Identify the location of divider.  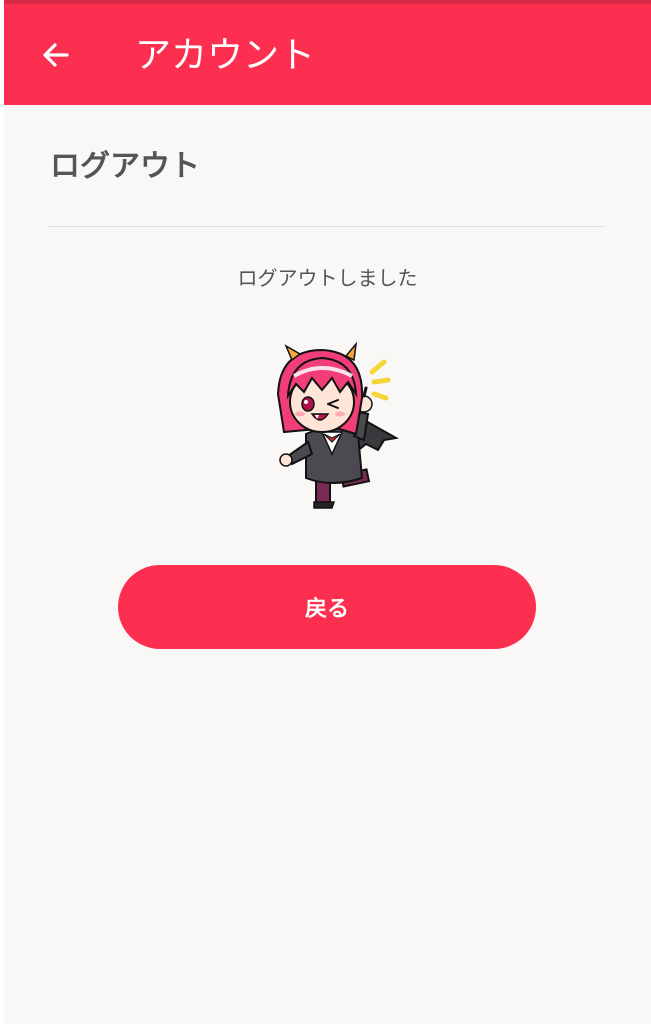
(327, 226).